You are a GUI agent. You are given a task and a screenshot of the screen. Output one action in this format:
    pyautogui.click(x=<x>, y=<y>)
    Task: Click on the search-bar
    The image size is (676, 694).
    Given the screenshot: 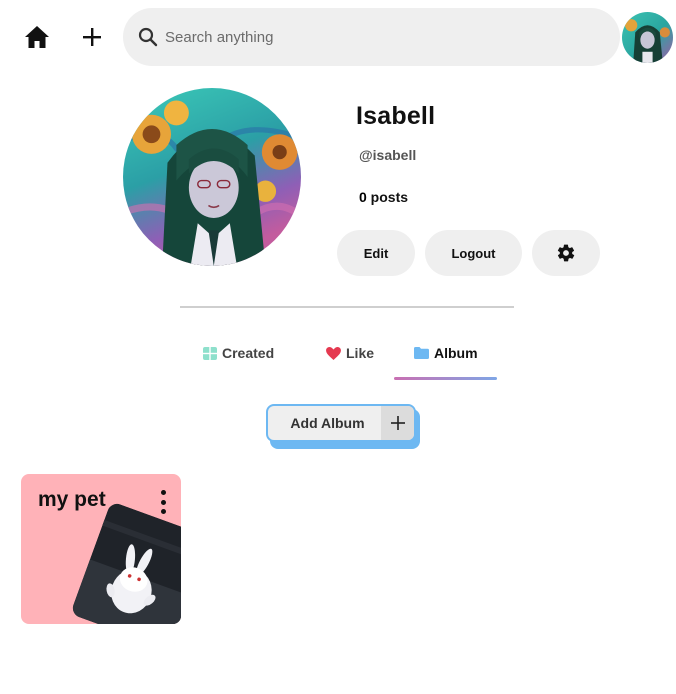 What is the action you would take?
    pyautogui.click(x=371, y=37)
    